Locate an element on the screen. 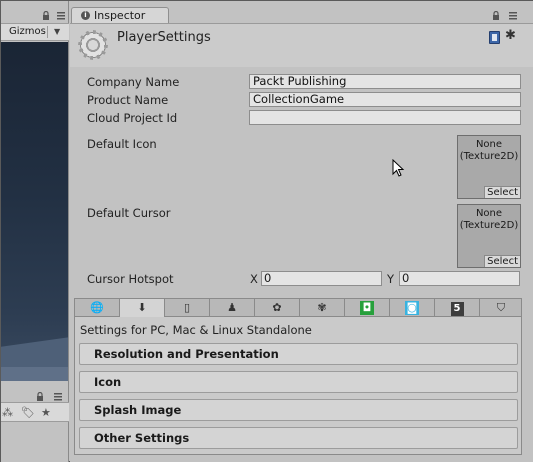 The image size is (533, 462). section-other-settings: Other Settings is located at coordinates (298, 438).